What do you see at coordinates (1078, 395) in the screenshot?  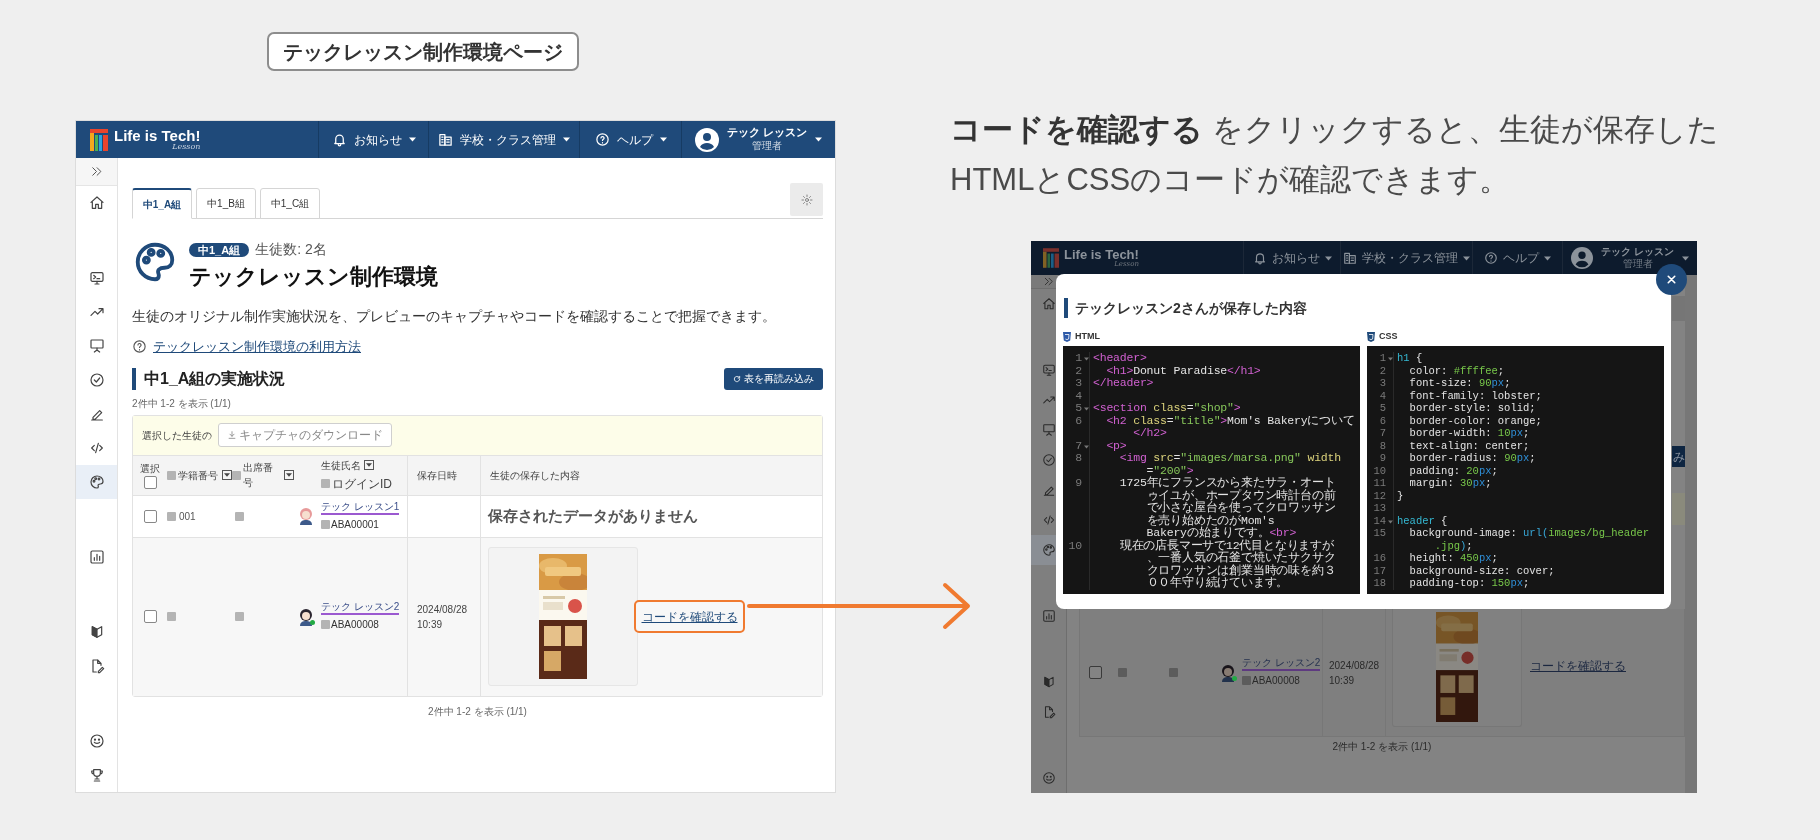 I see `line-number: 4` at bounding box center [1078, 395].